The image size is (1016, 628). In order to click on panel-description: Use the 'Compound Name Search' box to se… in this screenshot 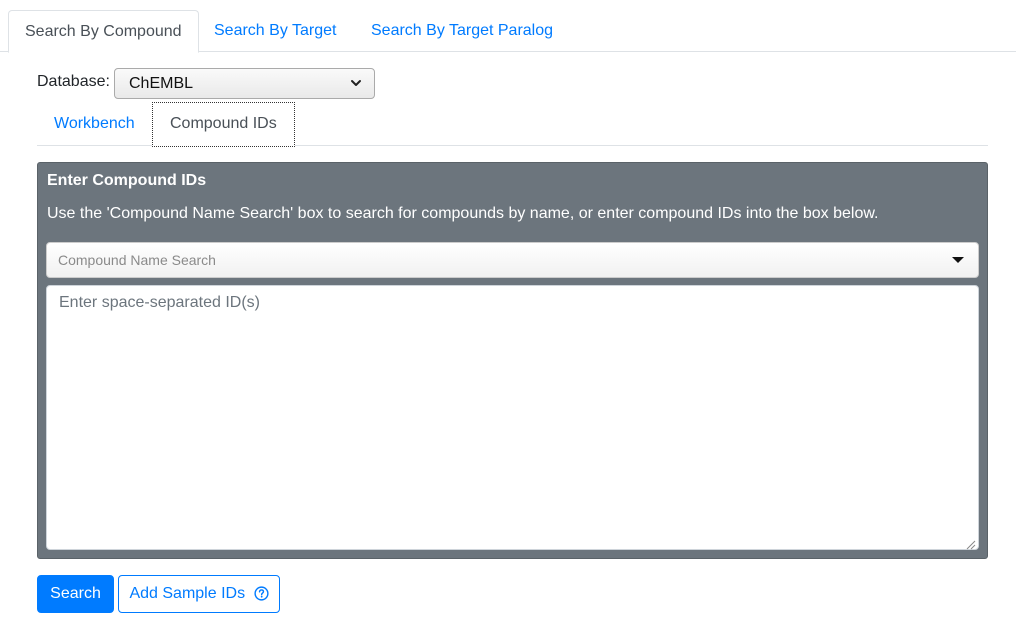, I will do `click(463, 213)`.